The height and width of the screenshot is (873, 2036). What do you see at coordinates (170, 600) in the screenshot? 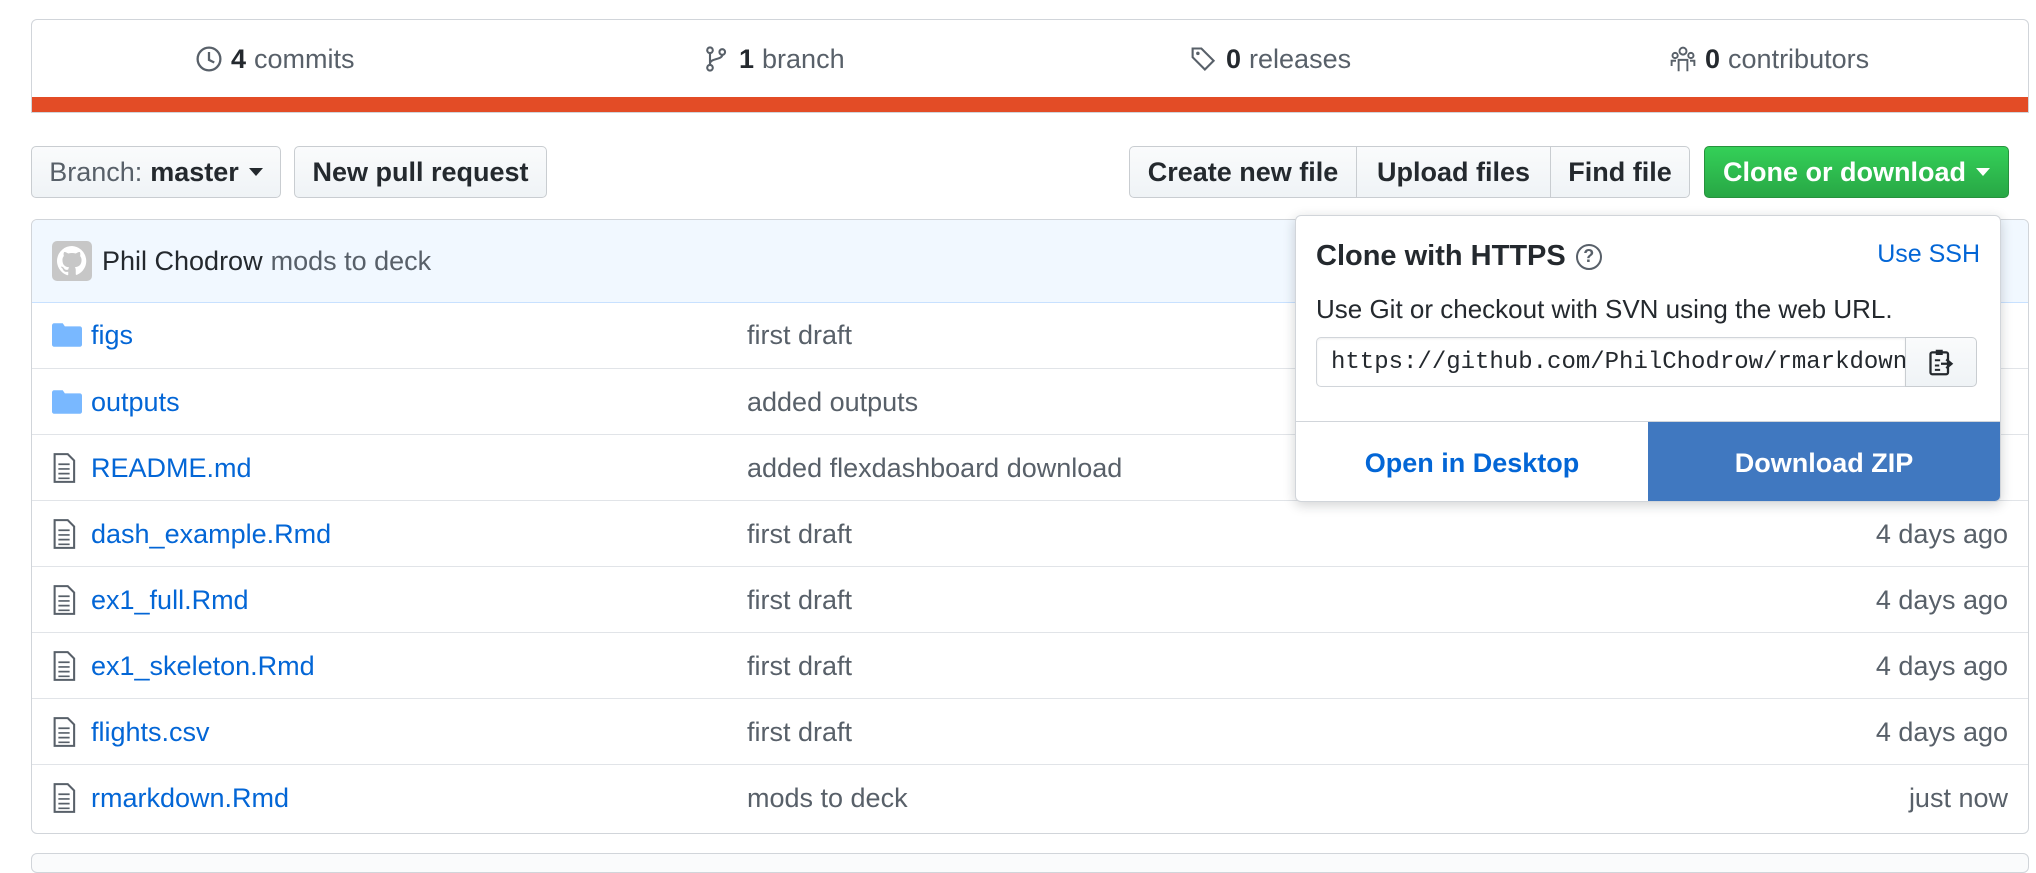
I see `file-name-link: ex1_full.Rmd` at bounding box center [170, 600].